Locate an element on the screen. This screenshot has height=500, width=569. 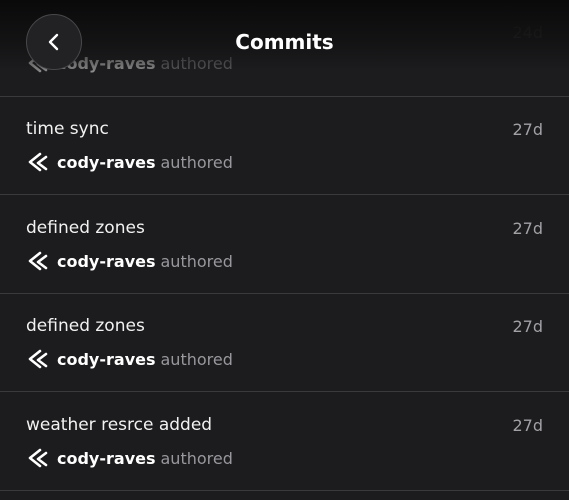
page-title: Commits is located at coordinates (284, 42).